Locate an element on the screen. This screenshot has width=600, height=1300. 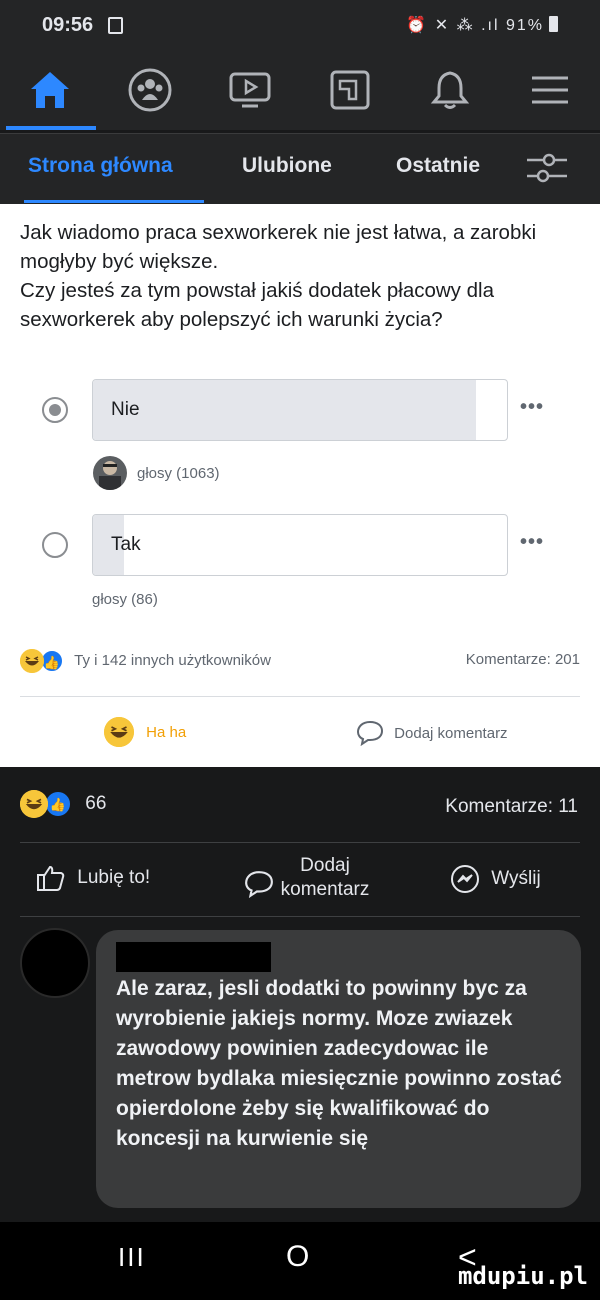
haha-icon is located at coordinates (119, 732).